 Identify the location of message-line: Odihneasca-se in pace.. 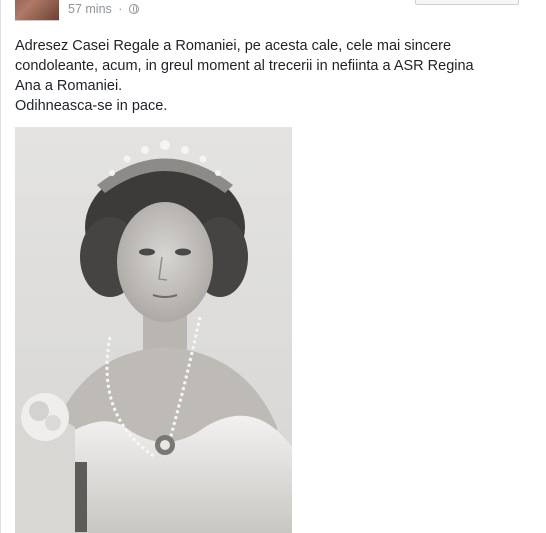
(91, 106).